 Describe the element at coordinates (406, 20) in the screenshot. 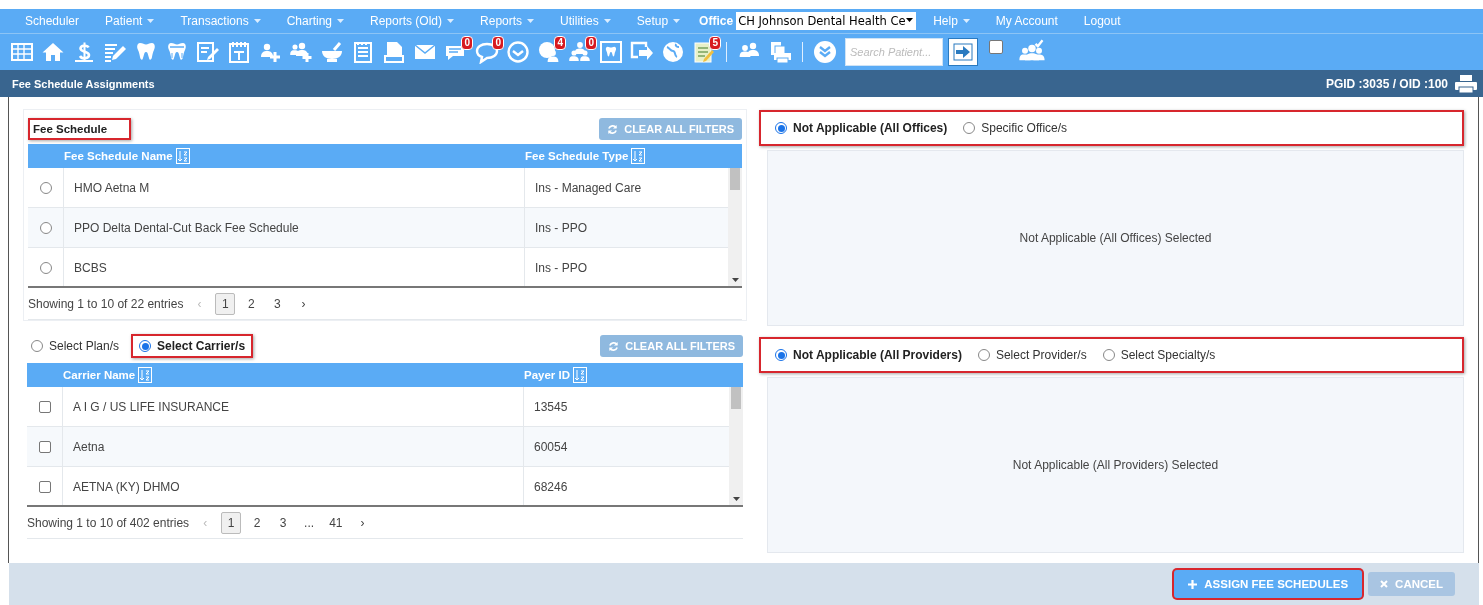

I see `menu-label: Reports (Old)` at that location.